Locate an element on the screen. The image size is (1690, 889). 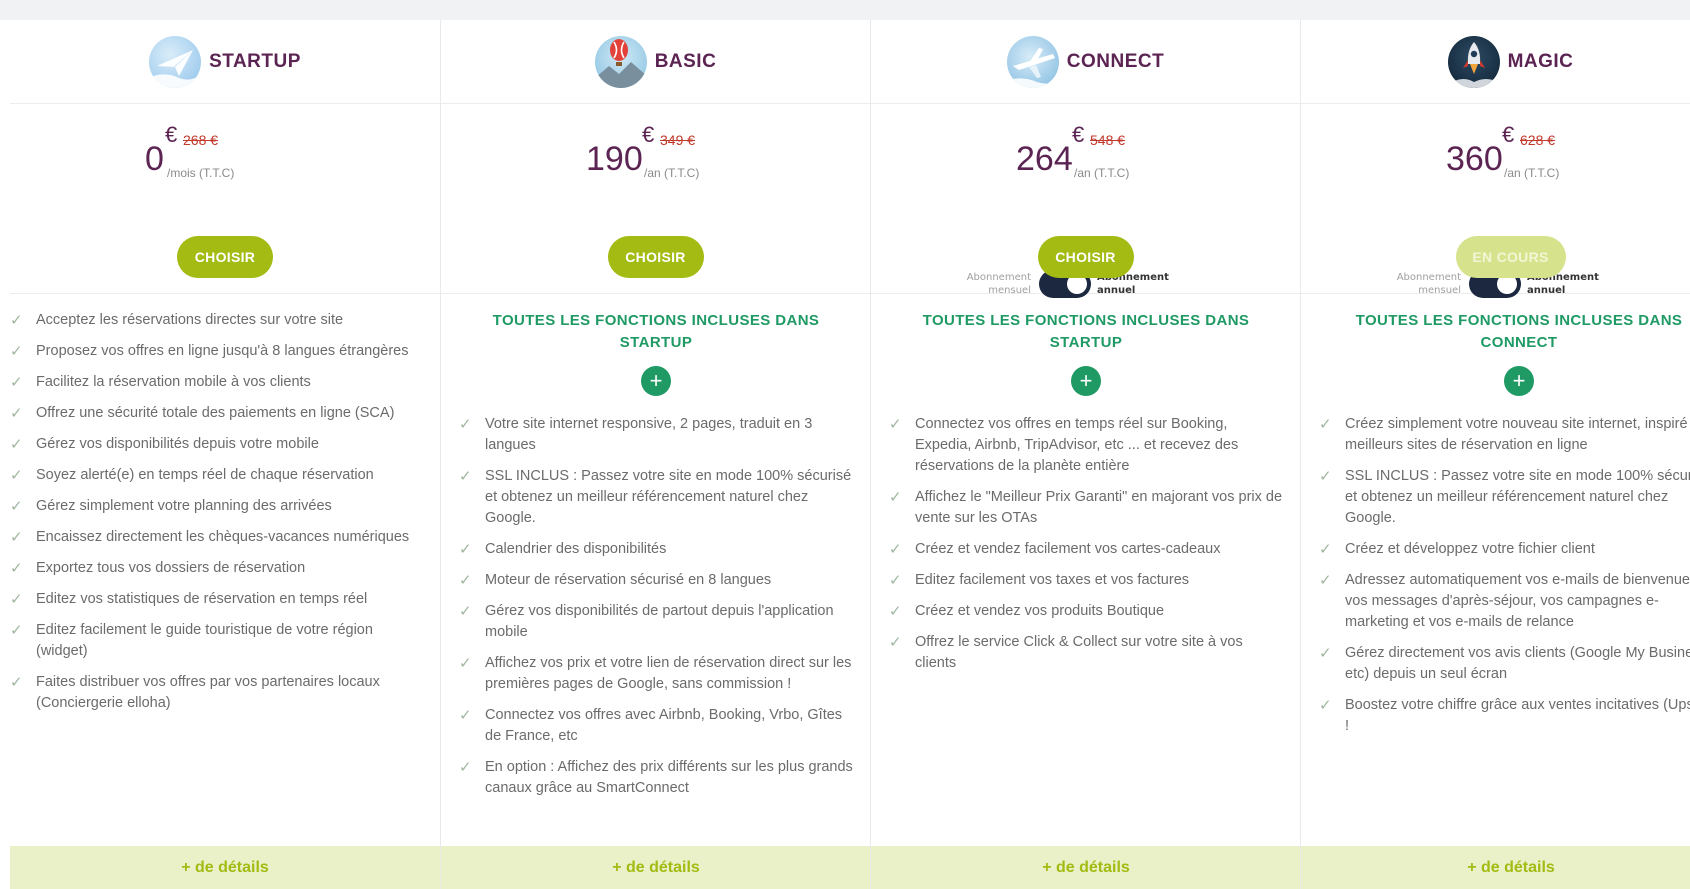
airplane-icon is located at coordinates (1032, 61).